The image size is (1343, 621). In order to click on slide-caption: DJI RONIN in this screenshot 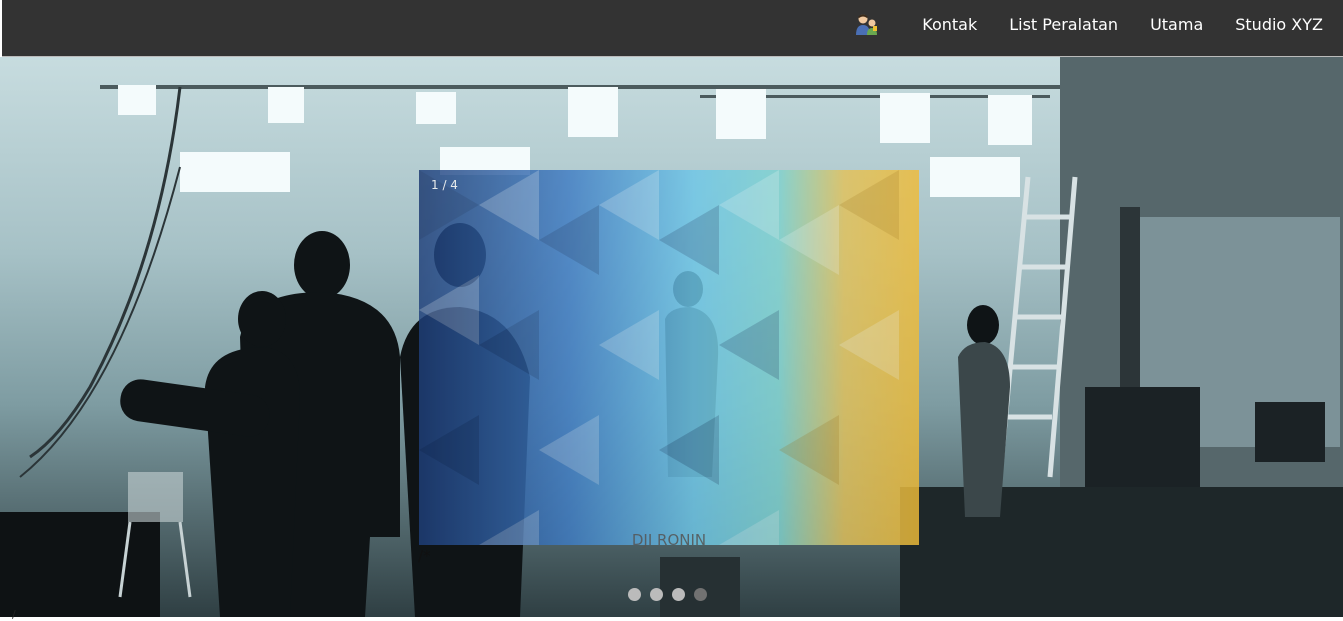, I will do `click(669, 540)`.